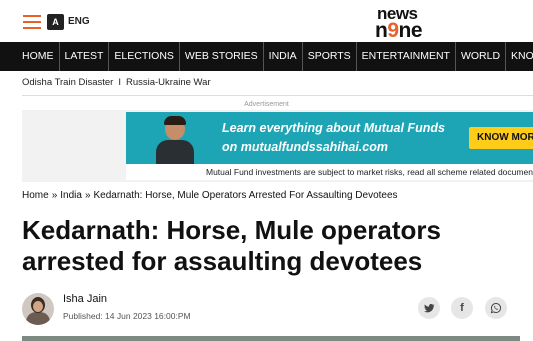 The width and height of the screenshot is (533, 341). Describe the element at coordinates (127, 316) in the screenshot. I see `published-date: Published: 14 Jun 2023 16:00:PM` at that location.